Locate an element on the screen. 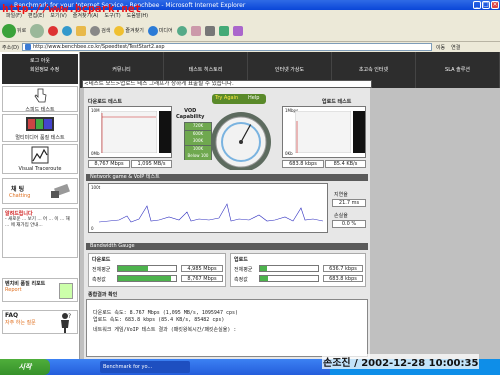 This screenshot has height=375, width=500. sidebar-item-traceroute: Visual Traceroute is located at coordinates (40, 159).